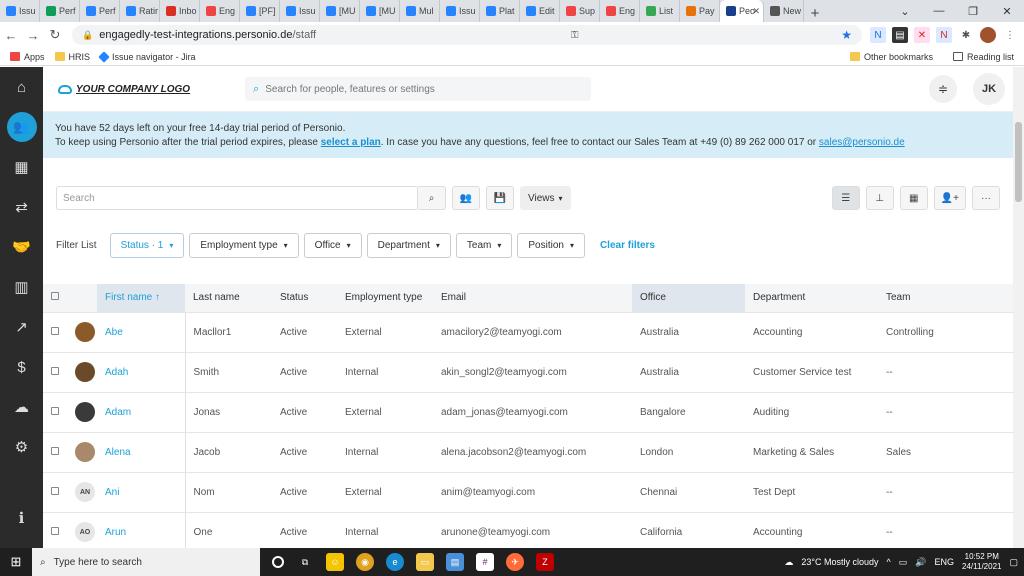 The width and height of the screenshot is (1024, 576). What do you see at coordinates (846, 35) in the screenshot?
I see `bookmark-star-icon: ★` at bounding box center [846, 35].